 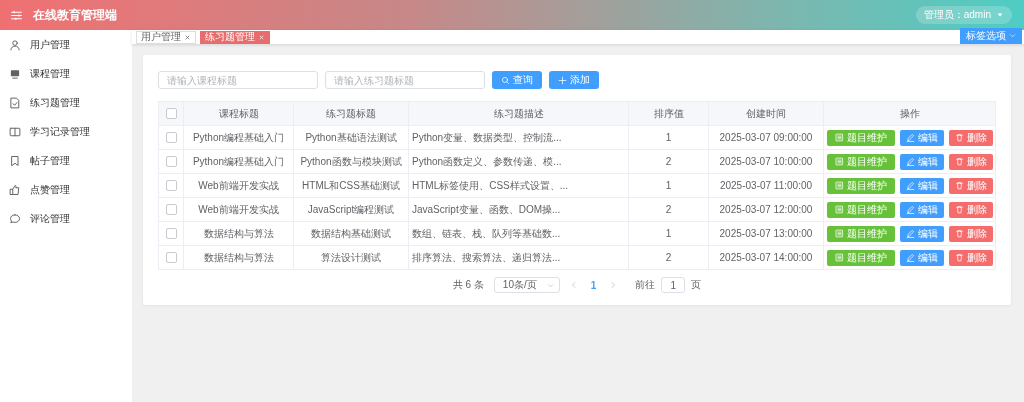 I want to click on plus-icon, so click(x=562, y=80).